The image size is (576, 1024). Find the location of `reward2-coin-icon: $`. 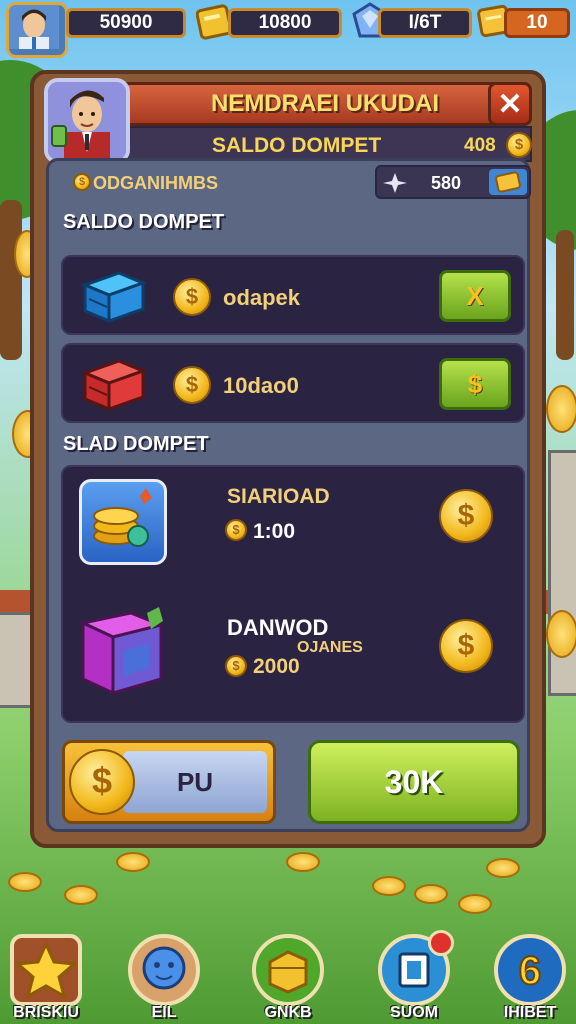

reward2-coin-icon: $ is located at coordinates (466, 646).